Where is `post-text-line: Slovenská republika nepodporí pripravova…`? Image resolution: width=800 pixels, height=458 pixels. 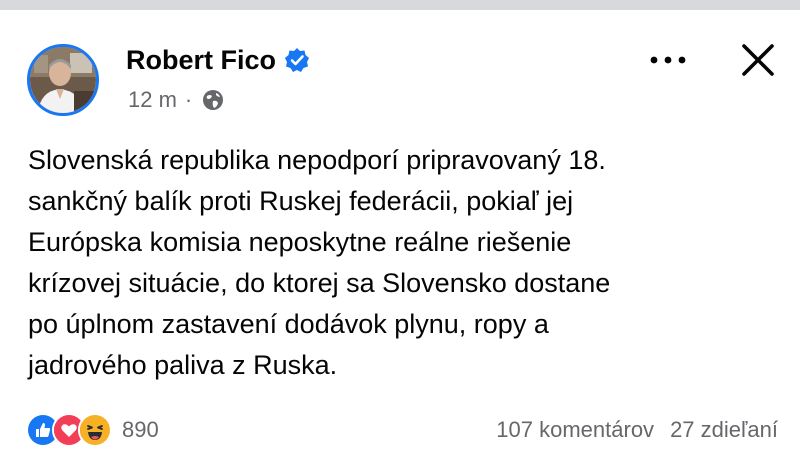
post-text-line: Slovenská republika nepodporí pripravova… is located at coordinates (317, 160).